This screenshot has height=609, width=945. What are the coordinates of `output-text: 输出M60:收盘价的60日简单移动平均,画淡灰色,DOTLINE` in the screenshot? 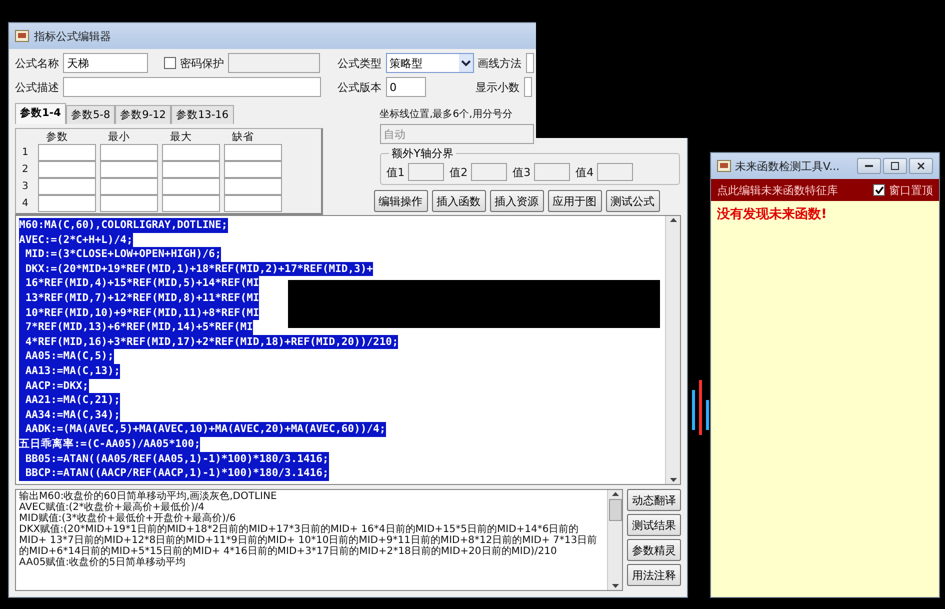 It's located at (148, 496).